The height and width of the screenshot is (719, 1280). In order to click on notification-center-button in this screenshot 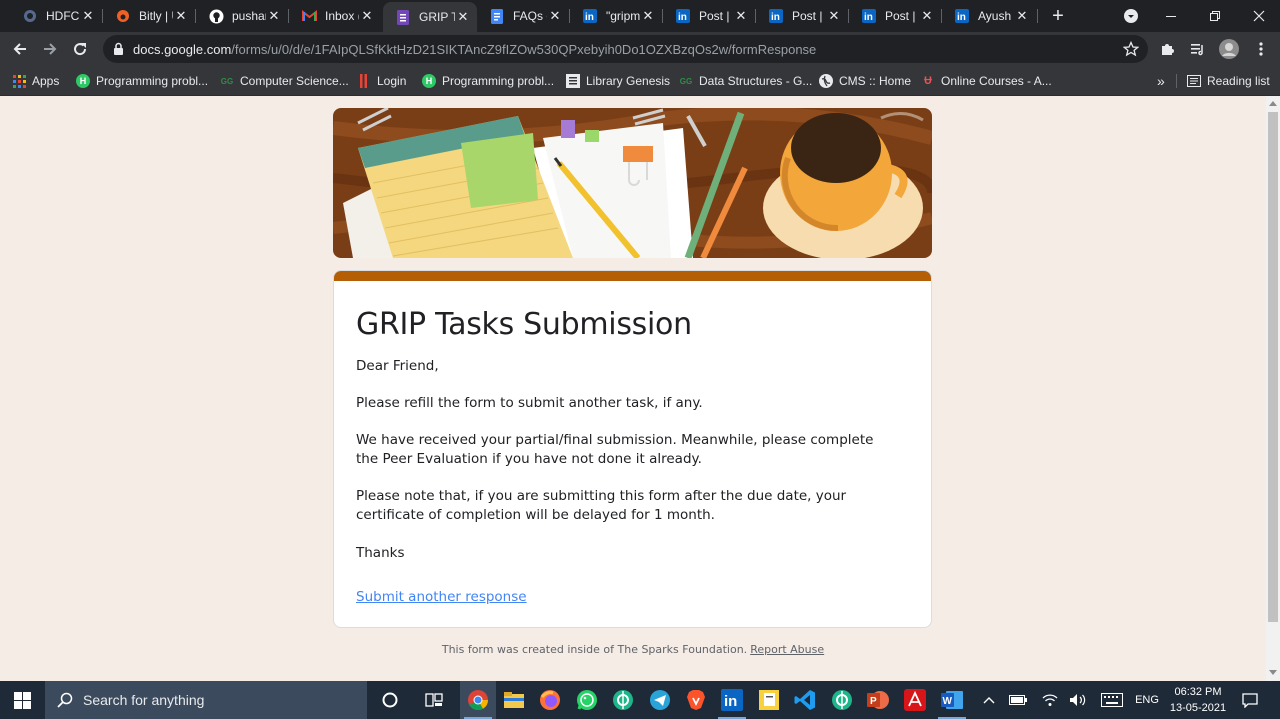, I will do `click(1250, 700)`.